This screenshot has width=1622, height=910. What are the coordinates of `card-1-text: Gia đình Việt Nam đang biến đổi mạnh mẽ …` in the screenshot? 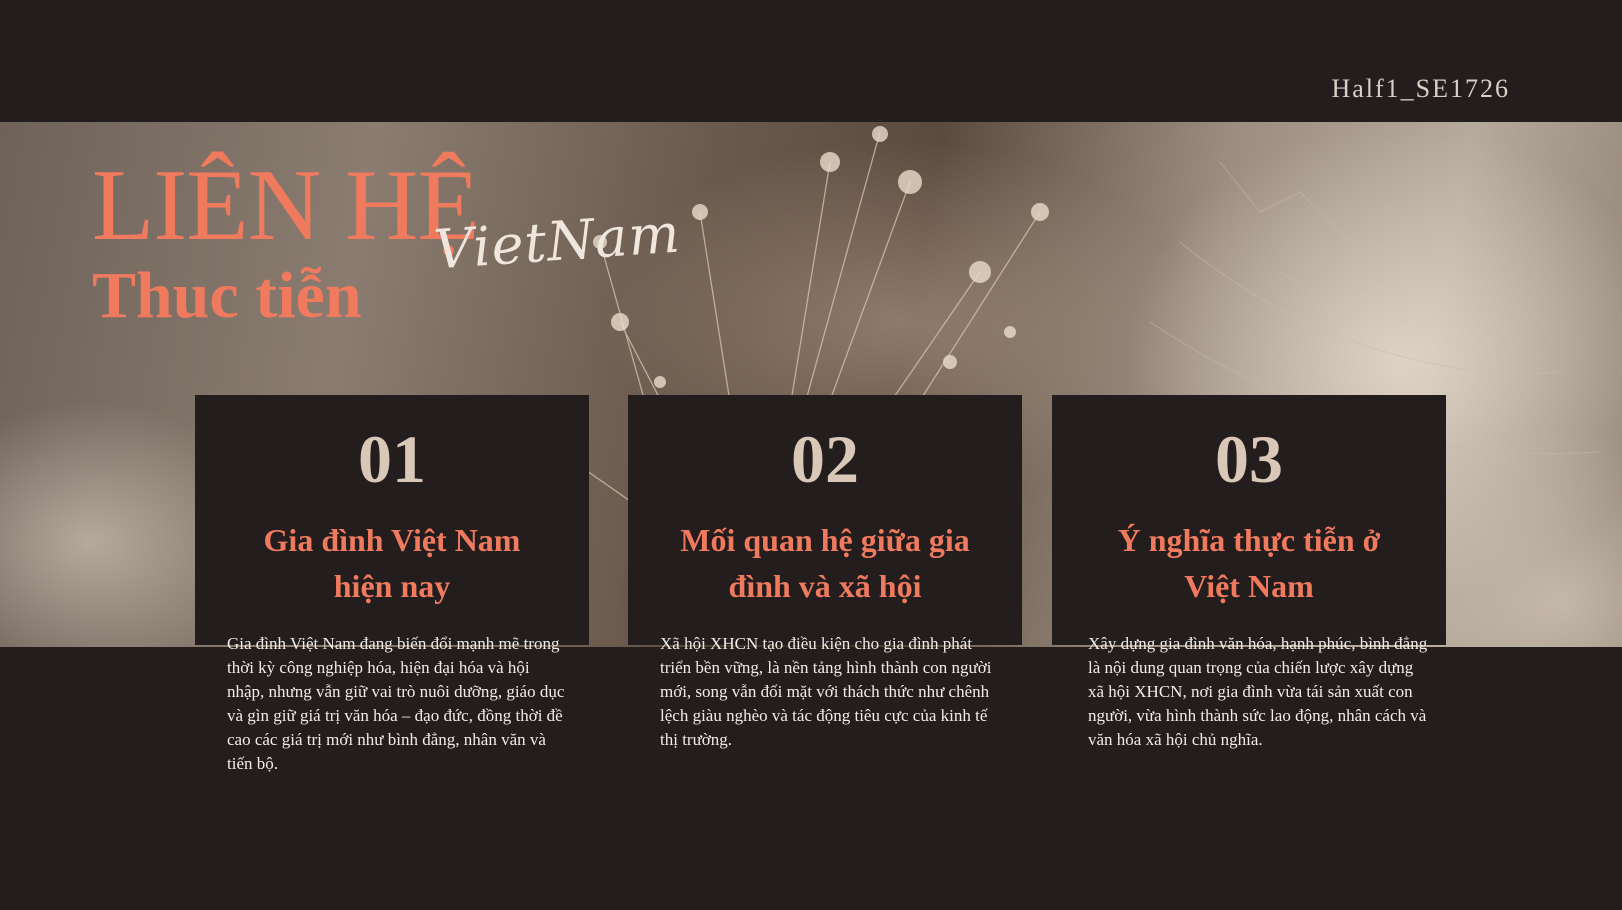 It's located at (396, 703).